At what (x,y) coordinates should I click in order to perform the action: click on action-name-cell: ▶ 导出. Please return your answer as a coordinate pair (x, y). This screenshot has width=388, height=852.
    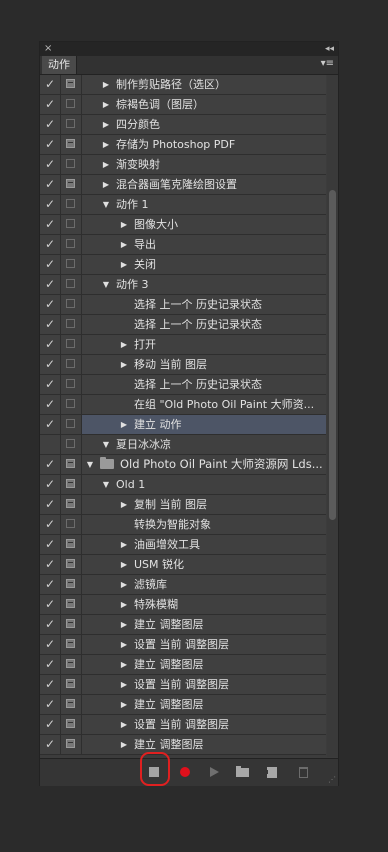
    Looking at the image, I should click on (204, 244).